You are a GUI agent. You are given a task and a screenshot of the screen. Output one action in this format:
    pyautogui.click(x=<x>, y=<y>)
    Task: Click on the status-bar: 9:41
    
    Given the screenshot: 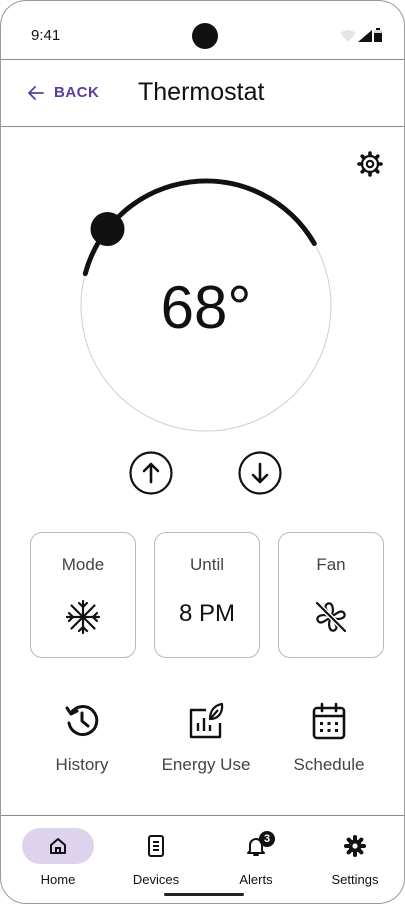 What is the action you would take?
    pyautogui.click(x=202, y=30)
    